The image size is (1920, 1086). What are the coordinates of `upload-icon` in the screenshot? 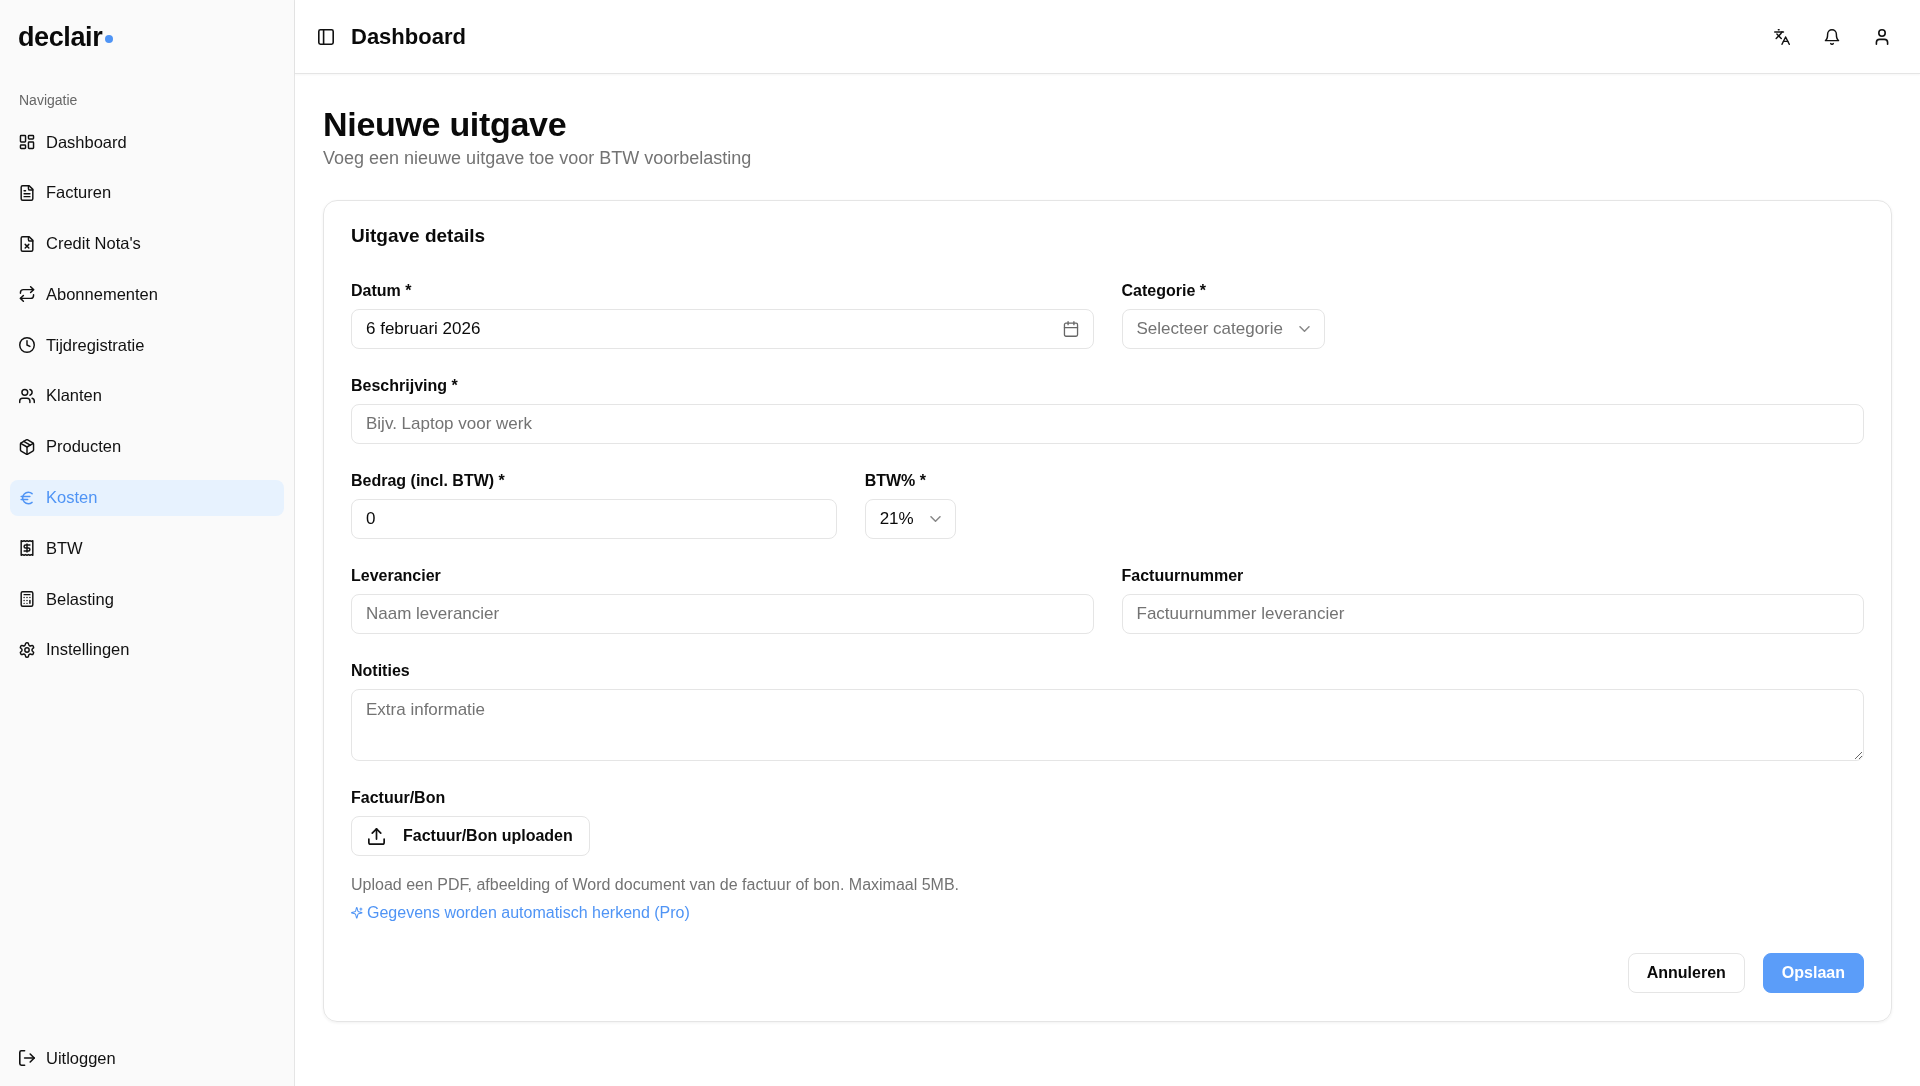 It's located at (376, 836).